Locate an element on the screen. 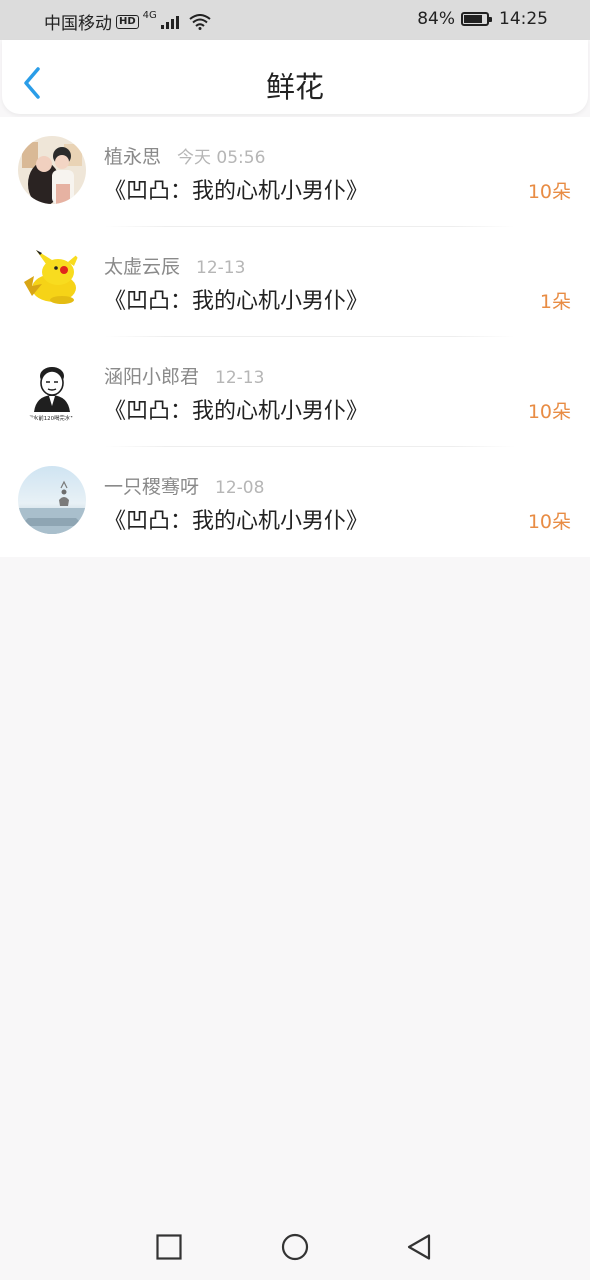  header: 鲜花 is located at coordinates (295, 77).